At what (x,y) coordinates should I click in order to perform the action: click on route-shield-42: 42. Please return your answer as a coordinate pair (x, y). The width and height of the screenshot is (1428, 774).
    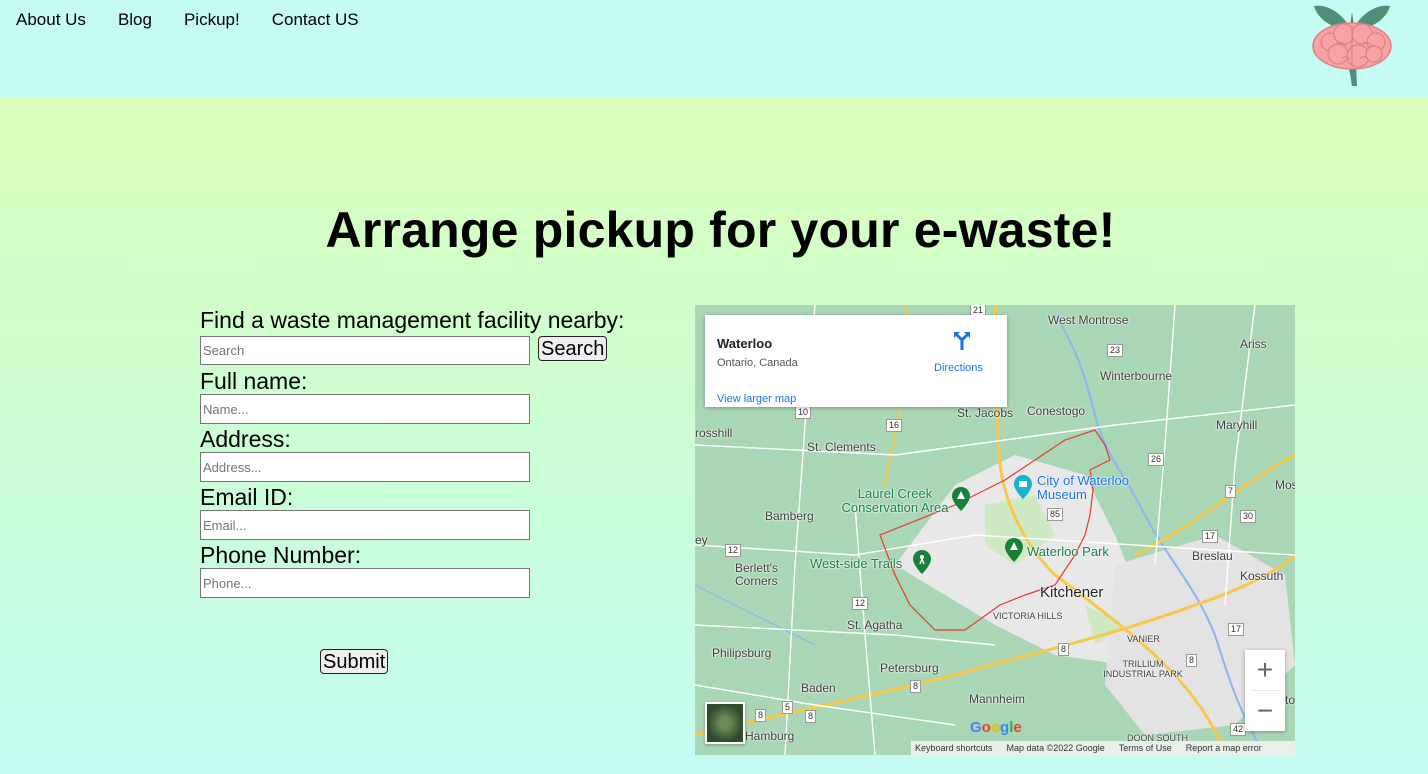
    Looking at the image, I should click on (1238, 729).